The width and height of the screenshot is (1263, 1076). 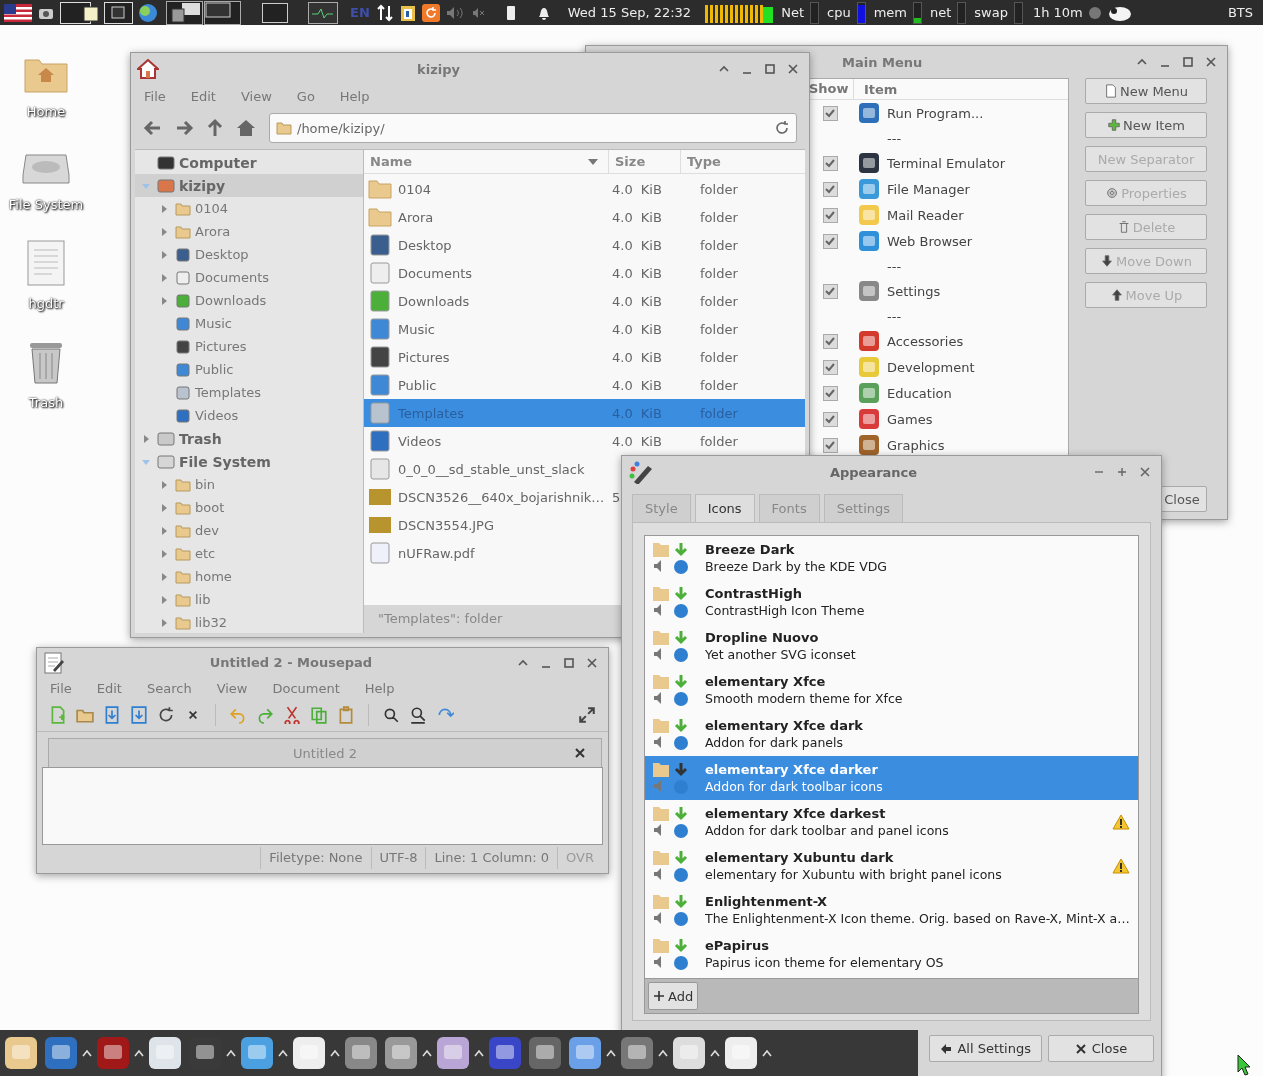 What do you see at coordinates (249, 208) in the screenshot?
I see `sidebar-item: 0104` at bounding box center [249, 208].